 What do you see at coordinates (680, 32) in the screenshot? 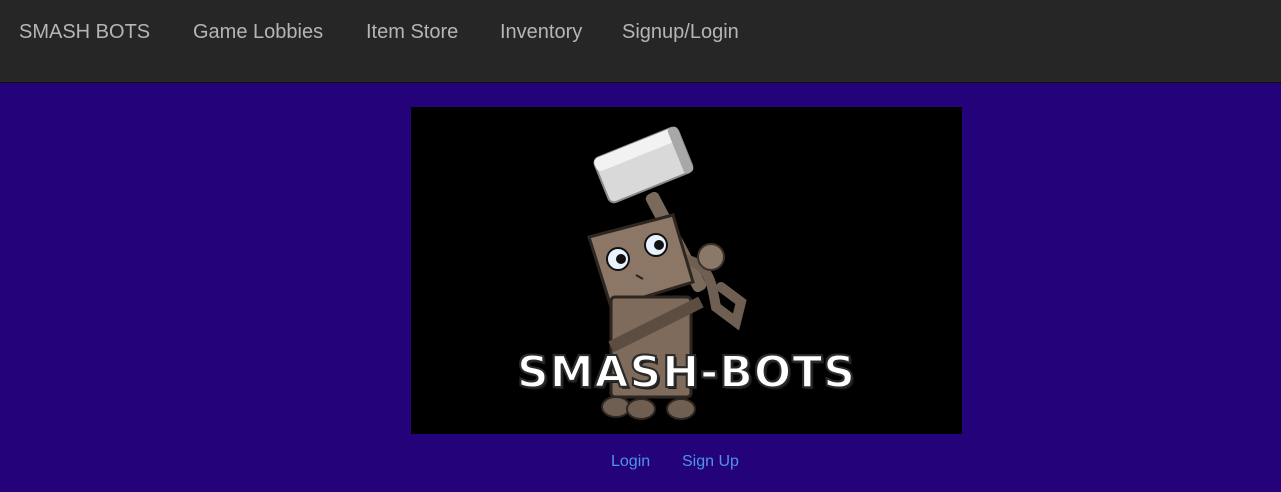
I see `nav-item-signup-login: Signup/Login` at bounding box center [680, 32].